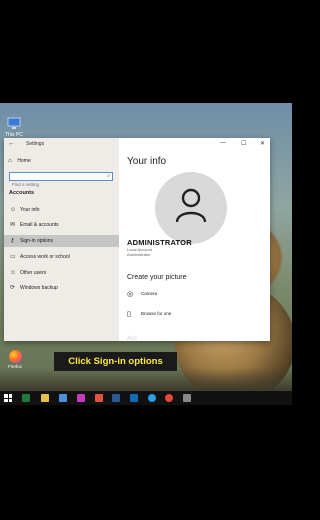 The image size is (320, 520). Describe the element at coordinates (156, 314) in the screenshot. I see `option-label: Browse for one` at that location.